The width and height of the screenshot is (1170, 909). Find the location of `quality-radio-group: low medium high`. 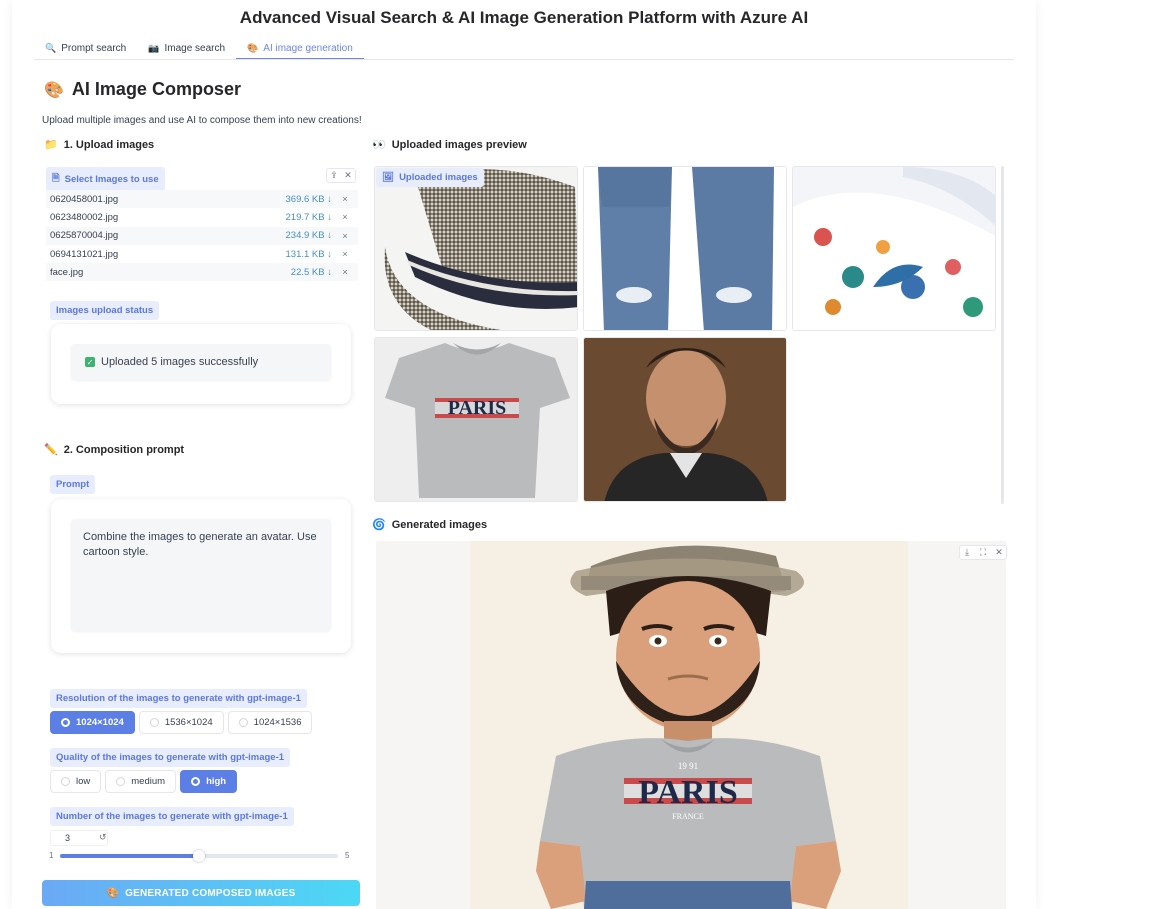

quality-radio-group: low medium high is located at coordinates (144, 781).